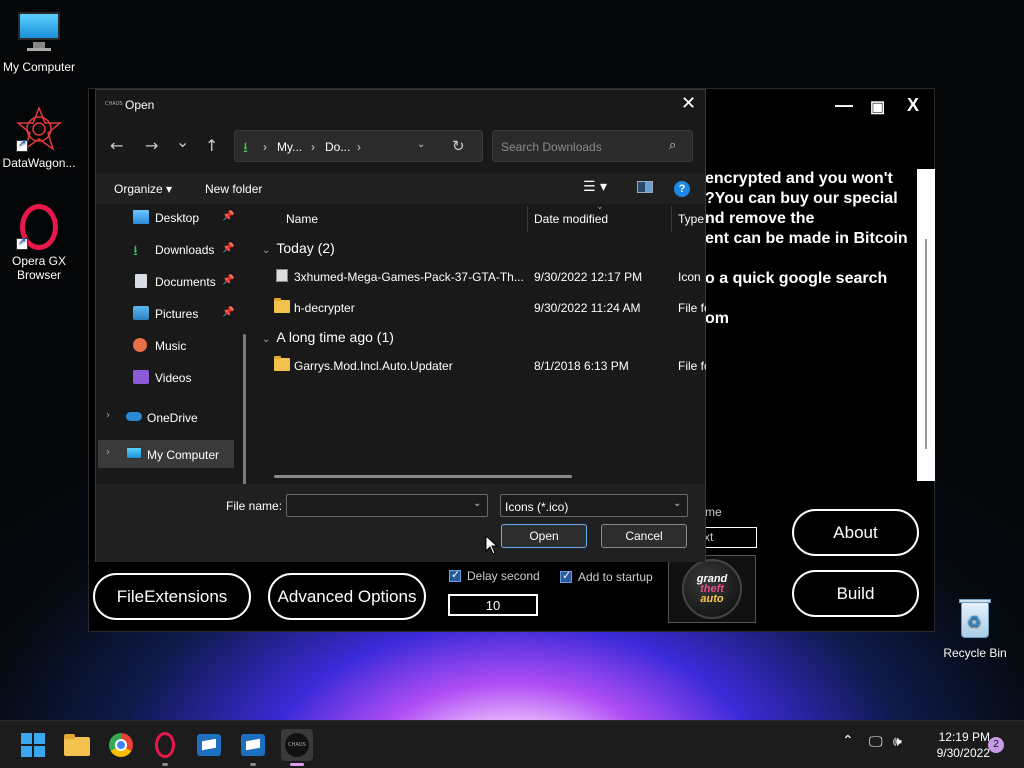 The image size is (1024, 768). Describe the element at coordinates (387, 505) in the screenshot. I see `file-name-input: ⌄` at that location.